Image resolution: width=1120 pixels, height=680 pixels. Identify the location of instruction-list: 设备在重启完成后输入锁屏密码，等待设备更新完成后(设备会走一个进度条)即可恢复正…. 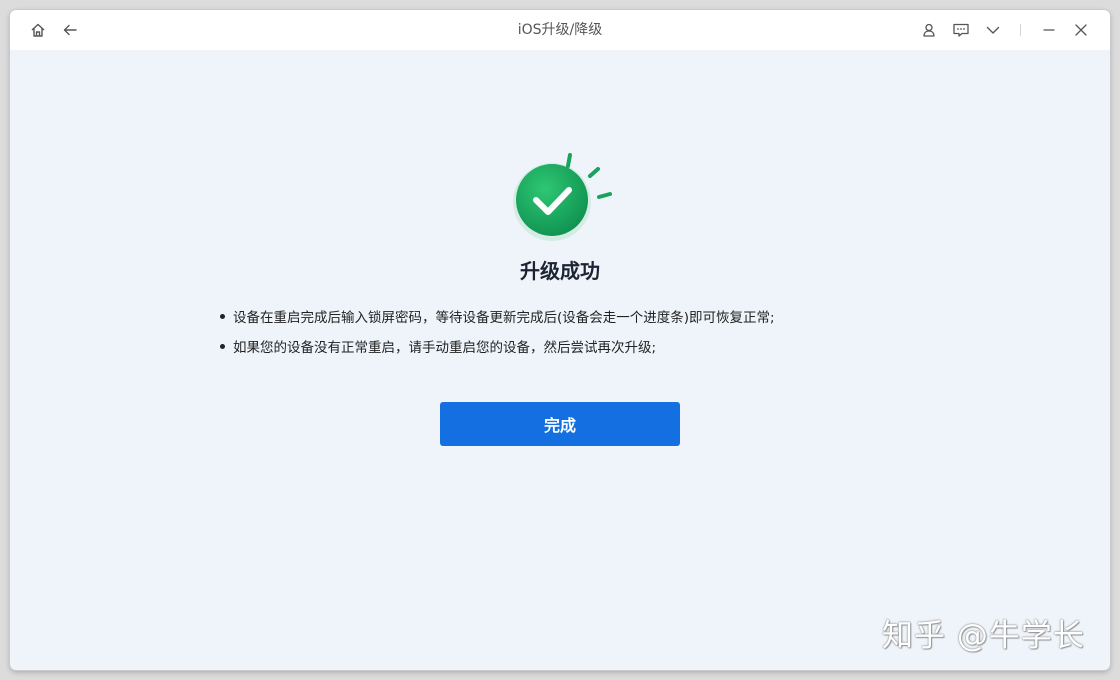
(568, 337).